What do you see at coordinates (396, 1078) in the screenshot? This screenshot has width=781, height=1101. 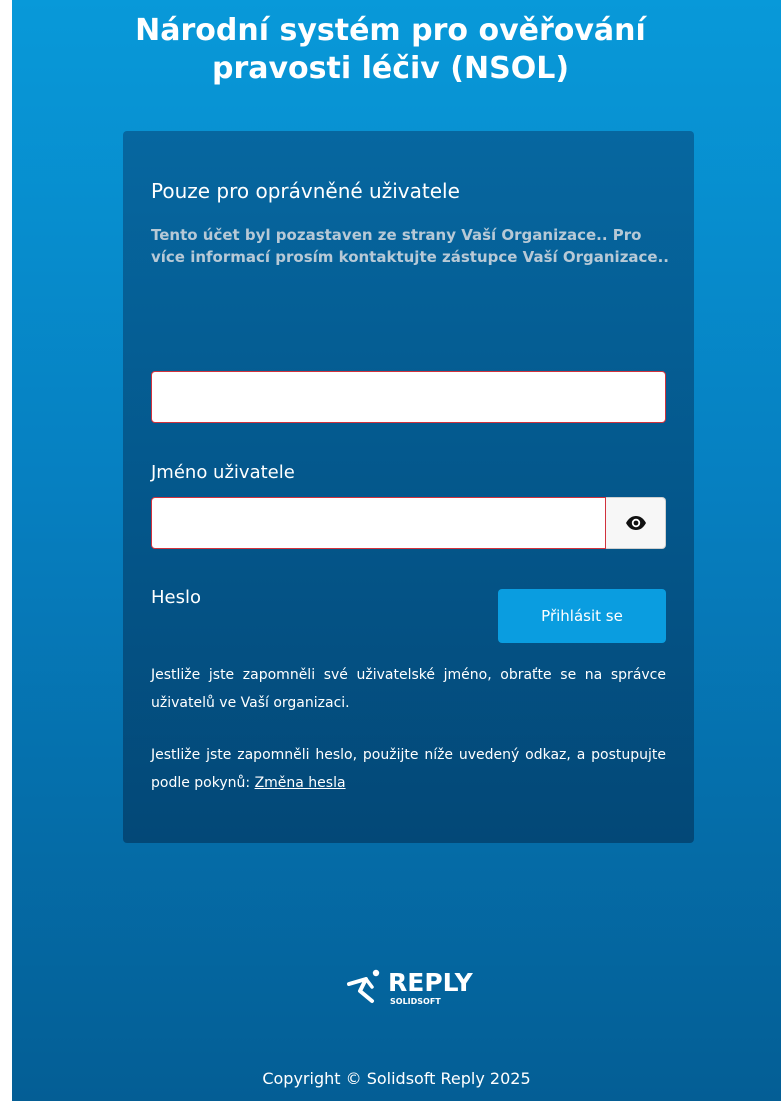 I see `copyright-text: Copyright © Solidsoft Reply 2025` at bounding box center [396, 1078].